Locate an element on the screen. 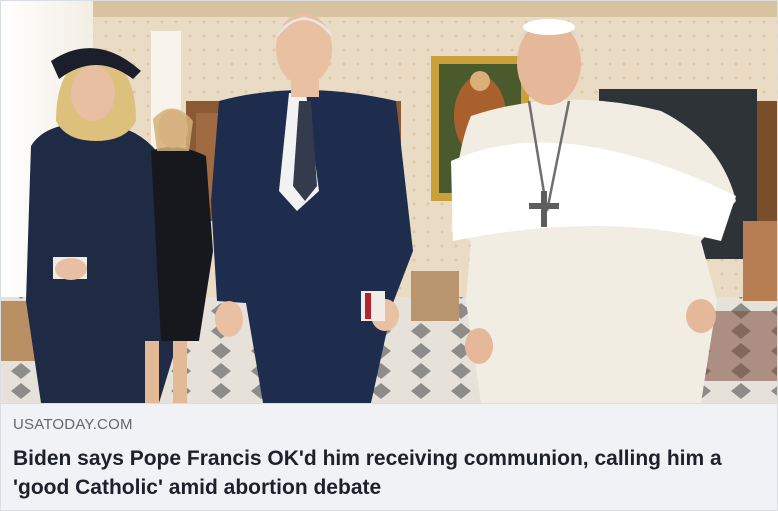  source-domain: USATODAY.COM is located at coordinates (73, 424).